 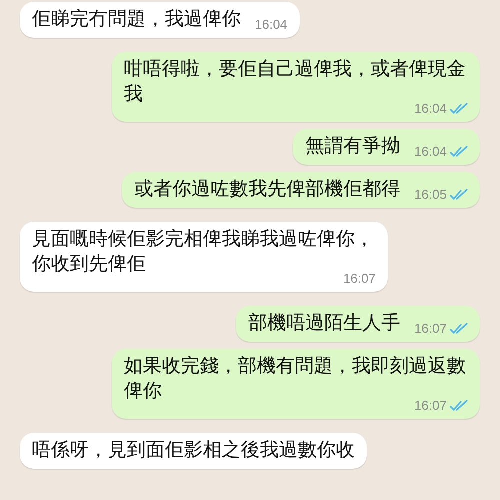 I want to click on message-text: 佢睇完冇問題，我過俾你, so click(x=136, y=20).